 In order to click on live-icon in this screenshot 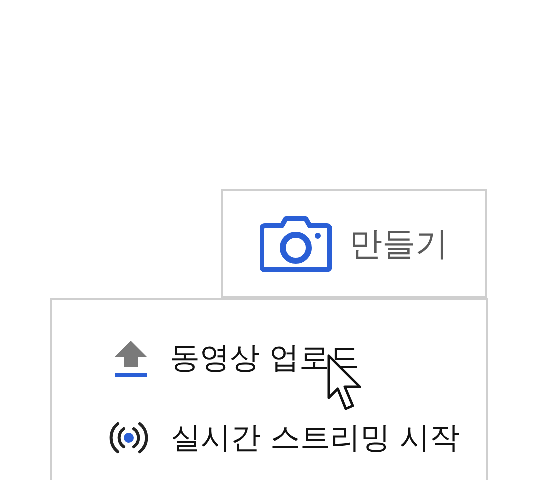, I will do `click(129, 438)`.